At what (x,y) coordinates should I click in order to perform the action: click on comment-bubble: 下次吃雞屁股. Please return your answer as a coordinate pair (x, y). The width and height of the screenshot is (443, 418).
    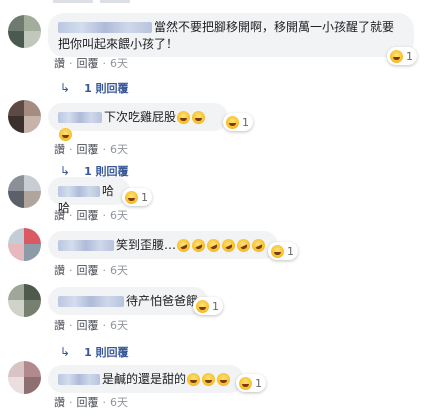
    Looking at the image, I should click on (138, 122).